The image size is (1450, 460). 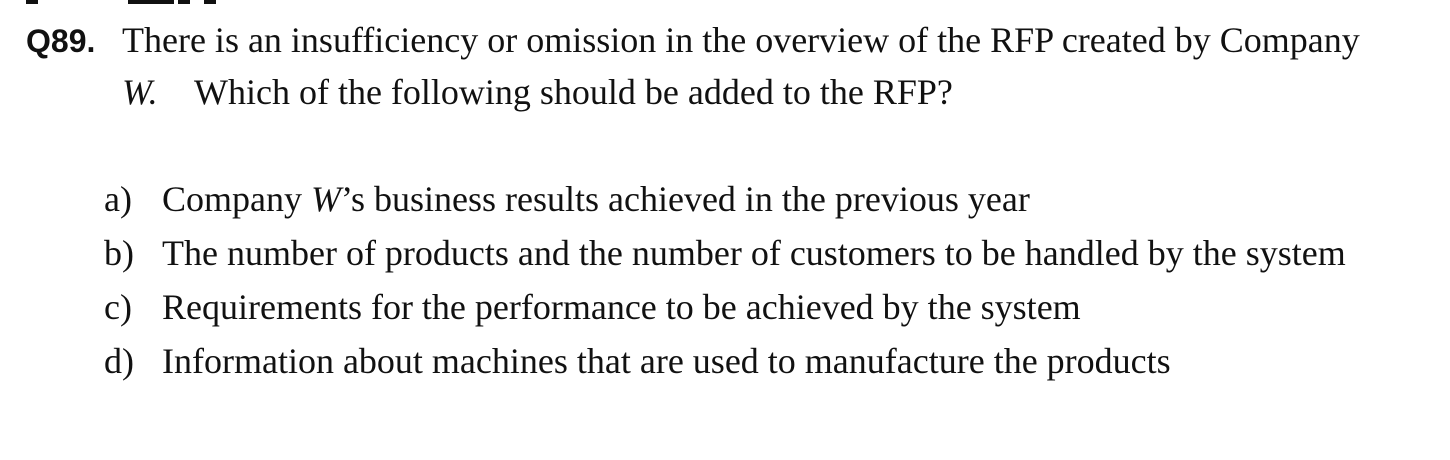 I want to click on company-letter: W., so click(x=140, y=92).